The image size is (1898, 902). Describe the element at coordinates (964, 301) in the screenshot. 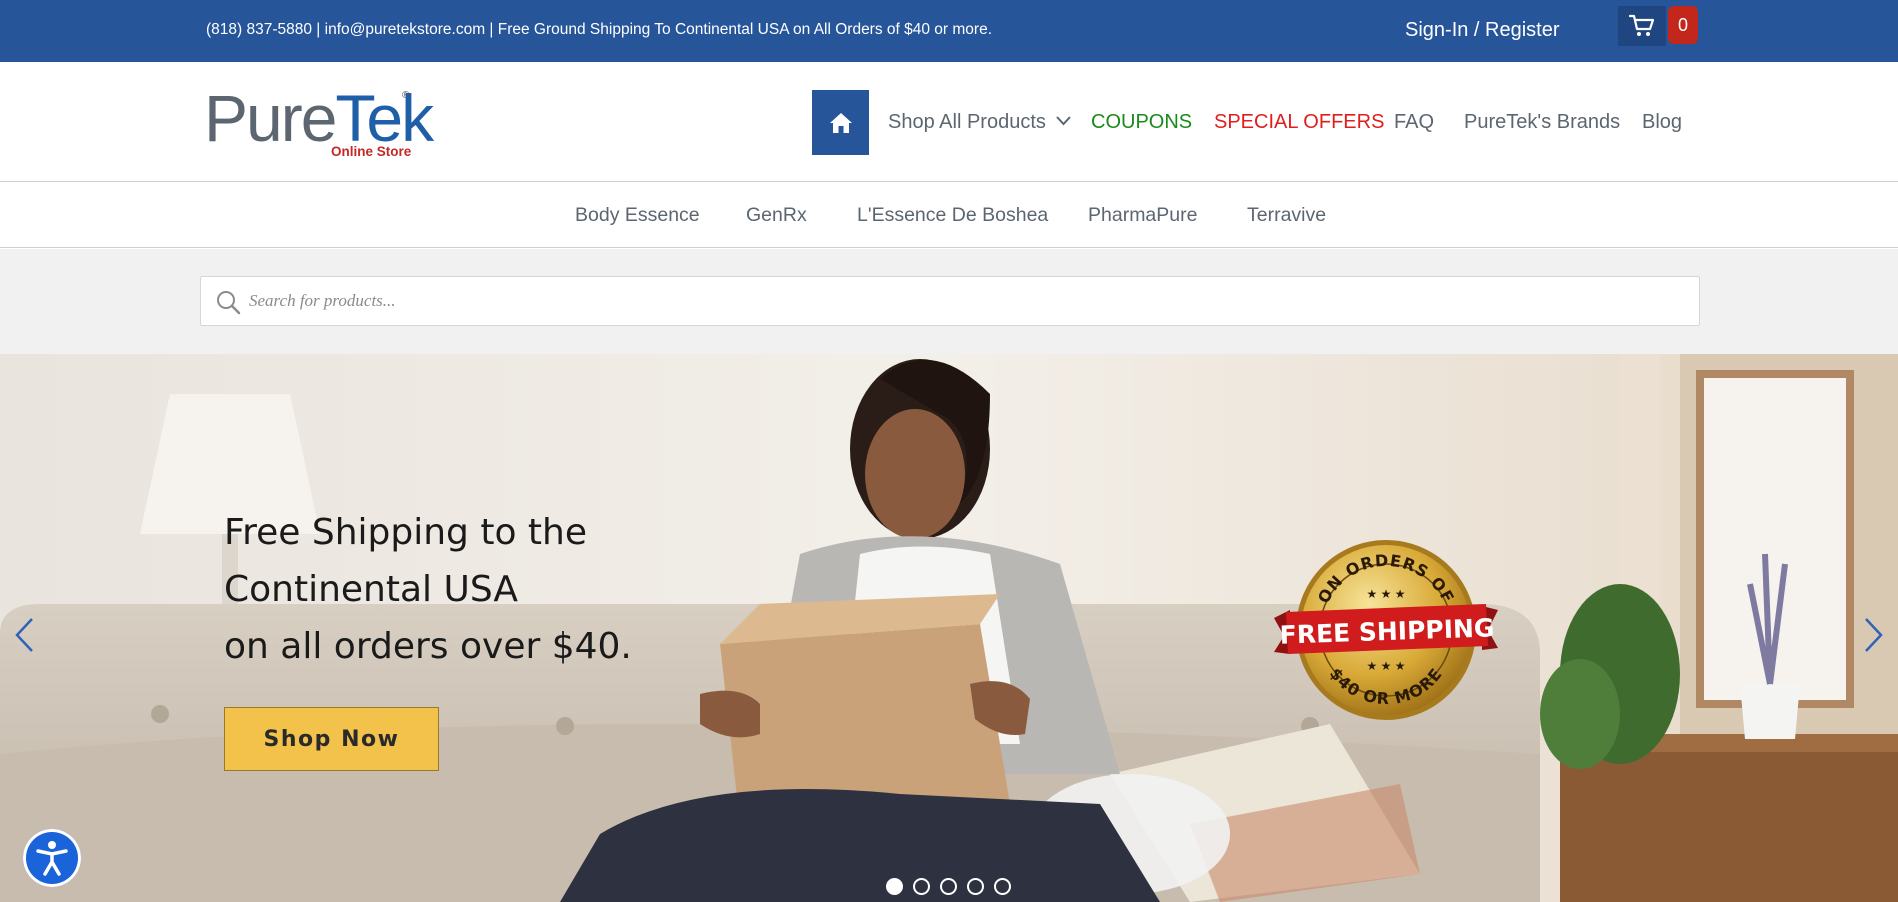

I see `search-input` at that location.